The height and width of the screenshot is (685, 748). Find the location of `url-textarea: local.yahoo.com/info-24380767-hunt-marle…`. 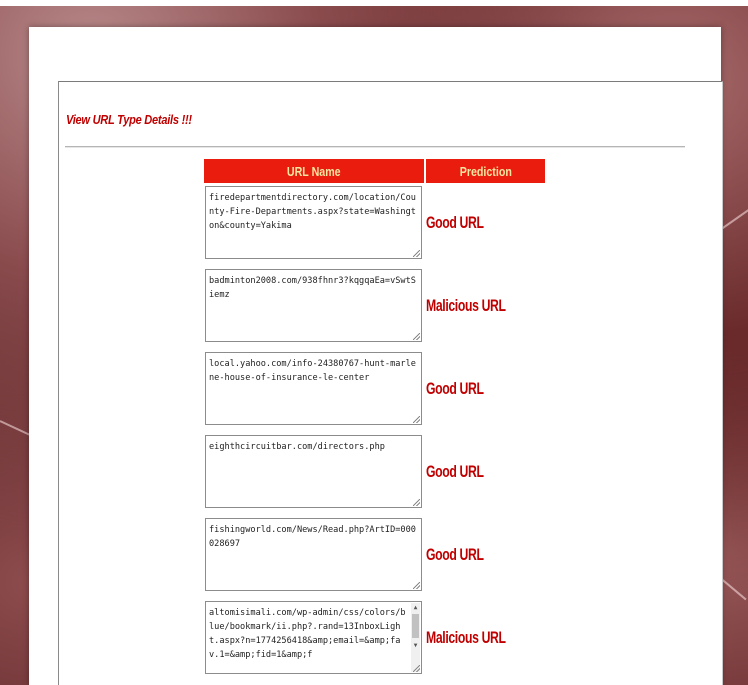

url-textarea: local.yahoo.com/info-24380767-hunt-marle… is located at coordinates (313, 388).